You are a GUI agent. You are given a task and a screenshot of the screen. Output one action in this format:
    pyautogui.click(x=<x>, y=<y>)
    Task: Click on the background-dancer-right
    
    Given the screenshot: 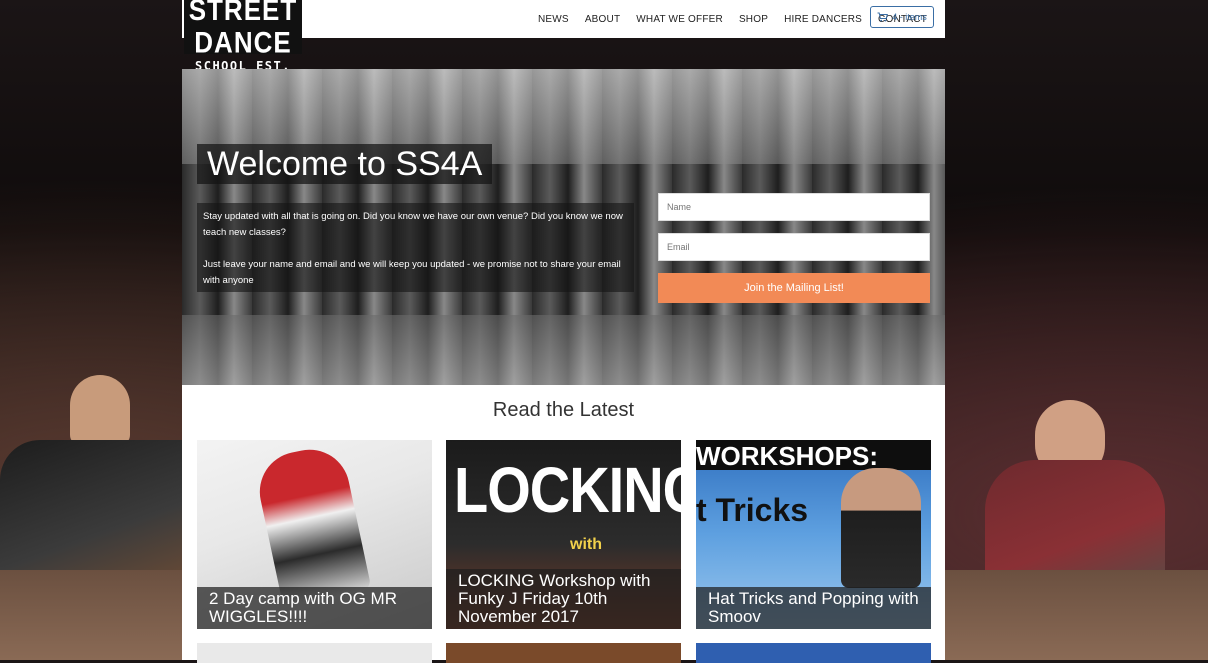 What is the action you would take?
    pyautogui.click(x=1076, y=510)
    